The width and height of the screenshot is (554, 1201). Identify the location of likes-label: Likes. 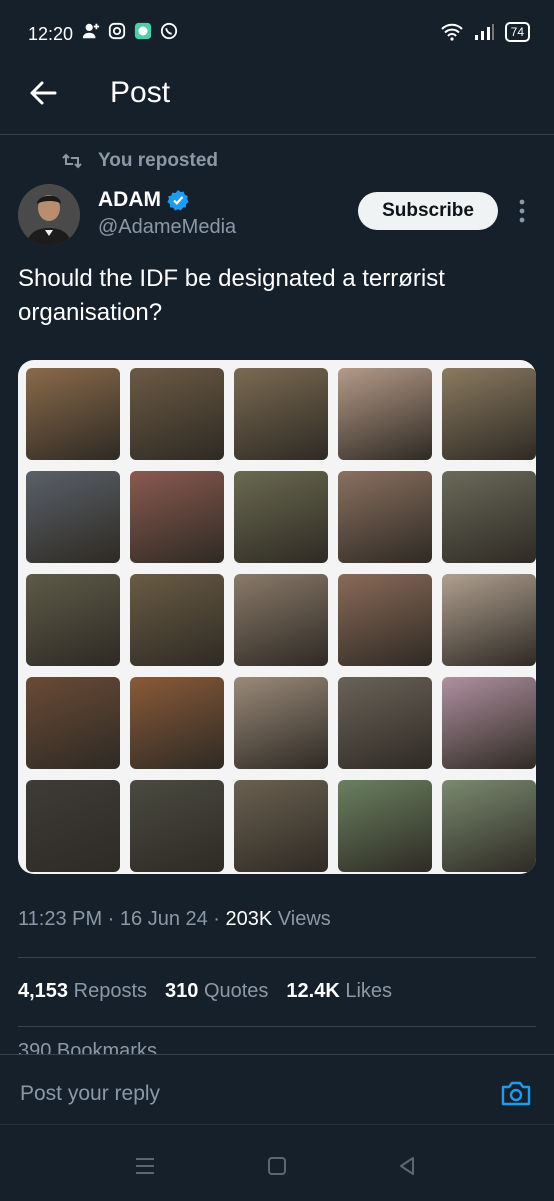
(369, 991).